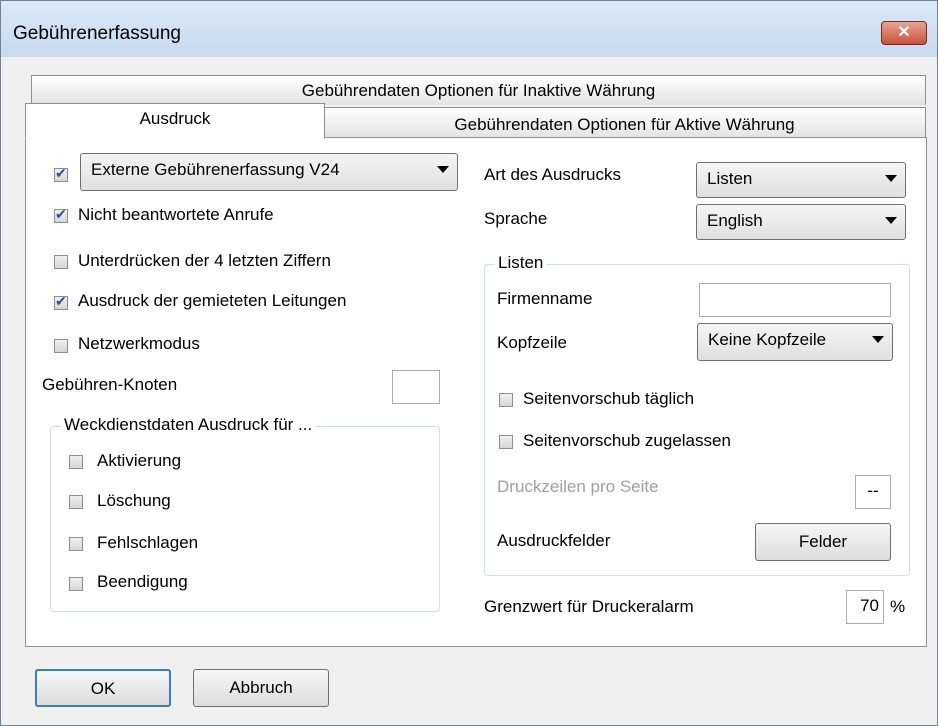 The width and height of the screenshot is (938, 726). Describe the element at coordinates (204, 260) in the screenshot. I see `suppress-digits-label: Unterdrücken der 4 letzten Ziffern` at that location.